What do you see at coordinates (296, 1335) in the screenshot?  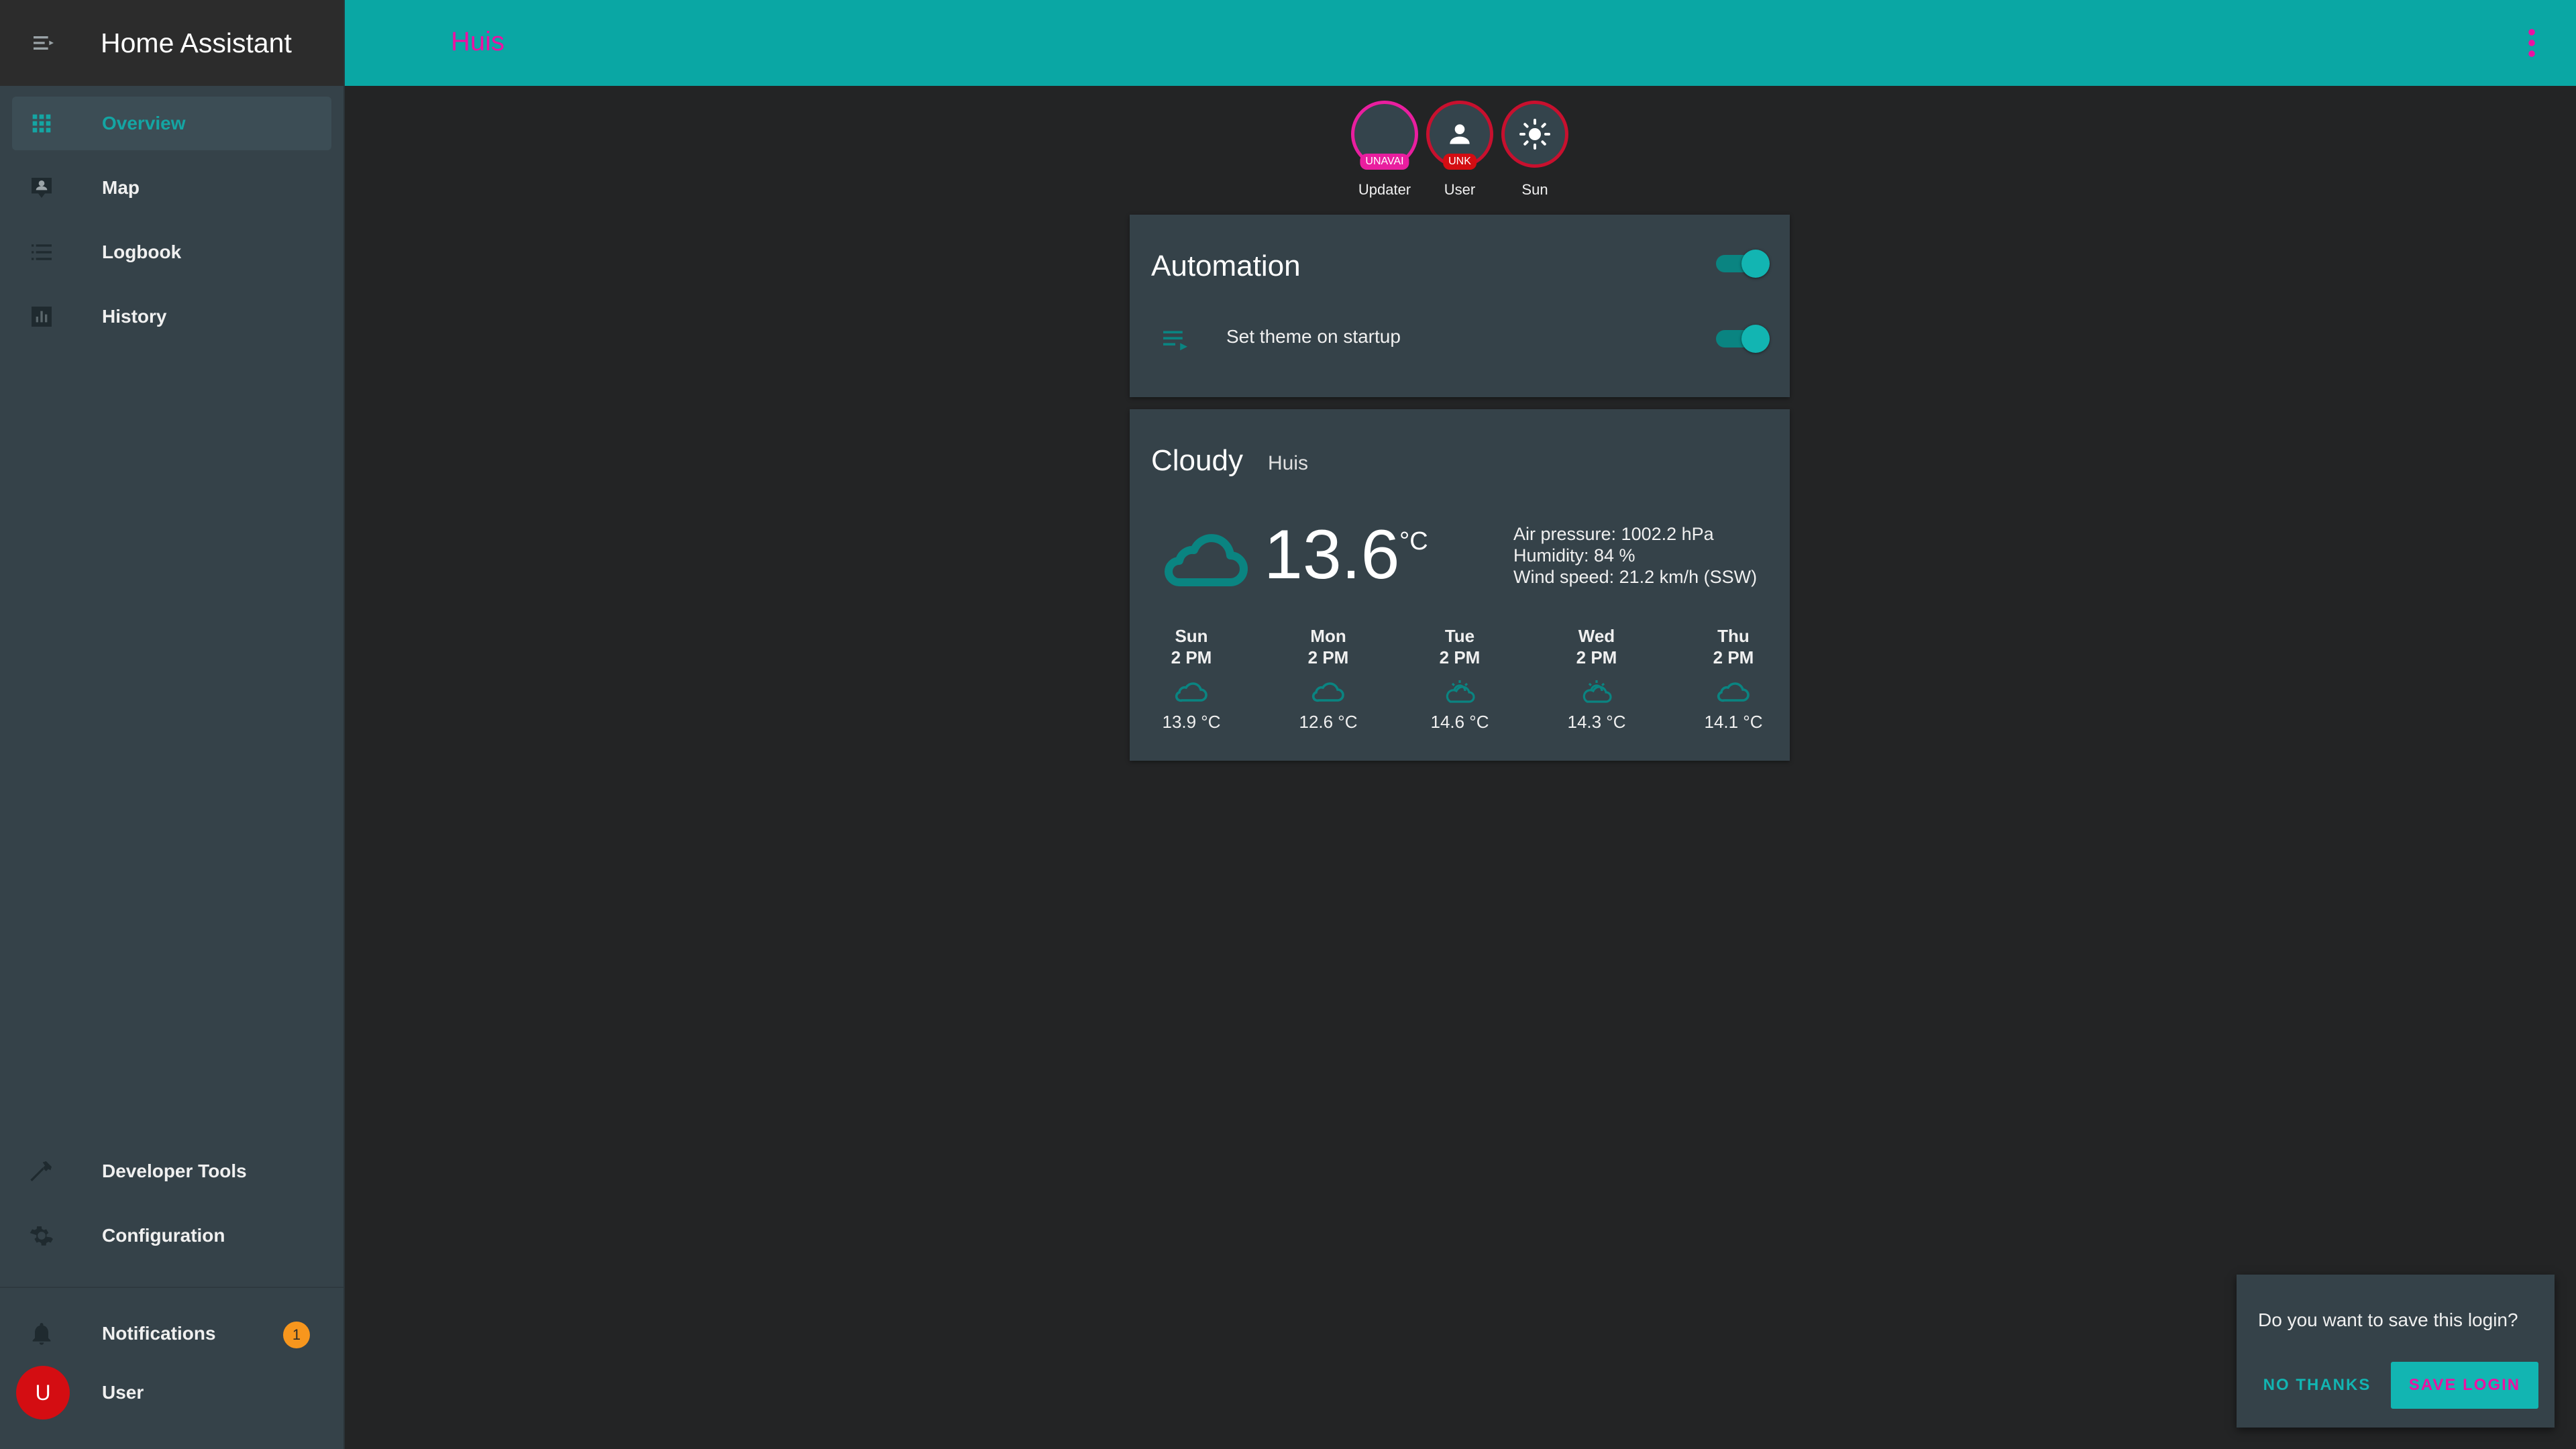 I see `notification-count-badge: 1` at bounding box center [296, 1335].